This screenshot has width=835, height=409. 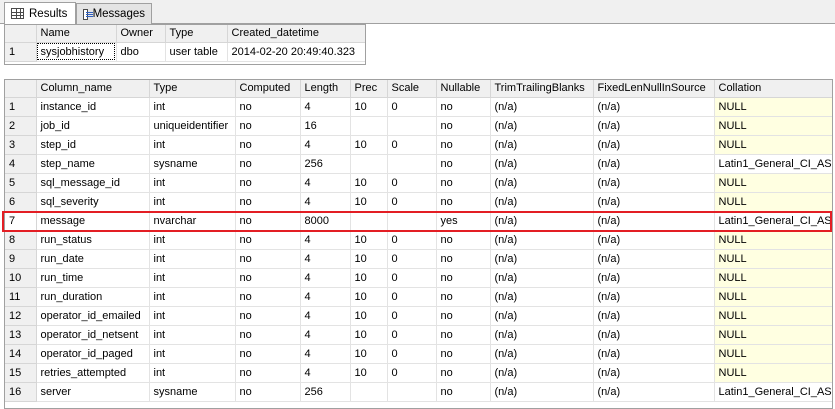 I want to click on column-header-prec: Prec, so click(x=369, y=89).